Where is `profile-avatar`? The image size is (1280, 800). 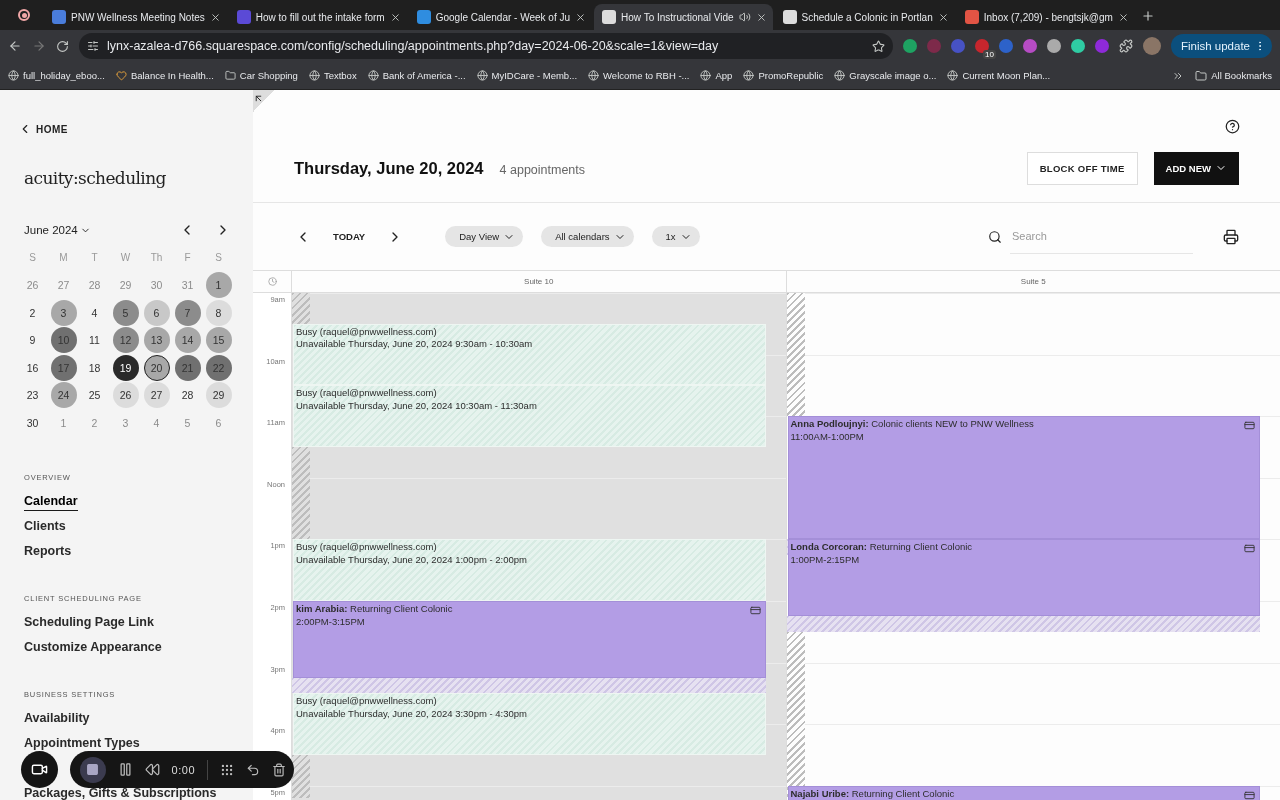
profile-avatar is located at coordinates (1151, 46).